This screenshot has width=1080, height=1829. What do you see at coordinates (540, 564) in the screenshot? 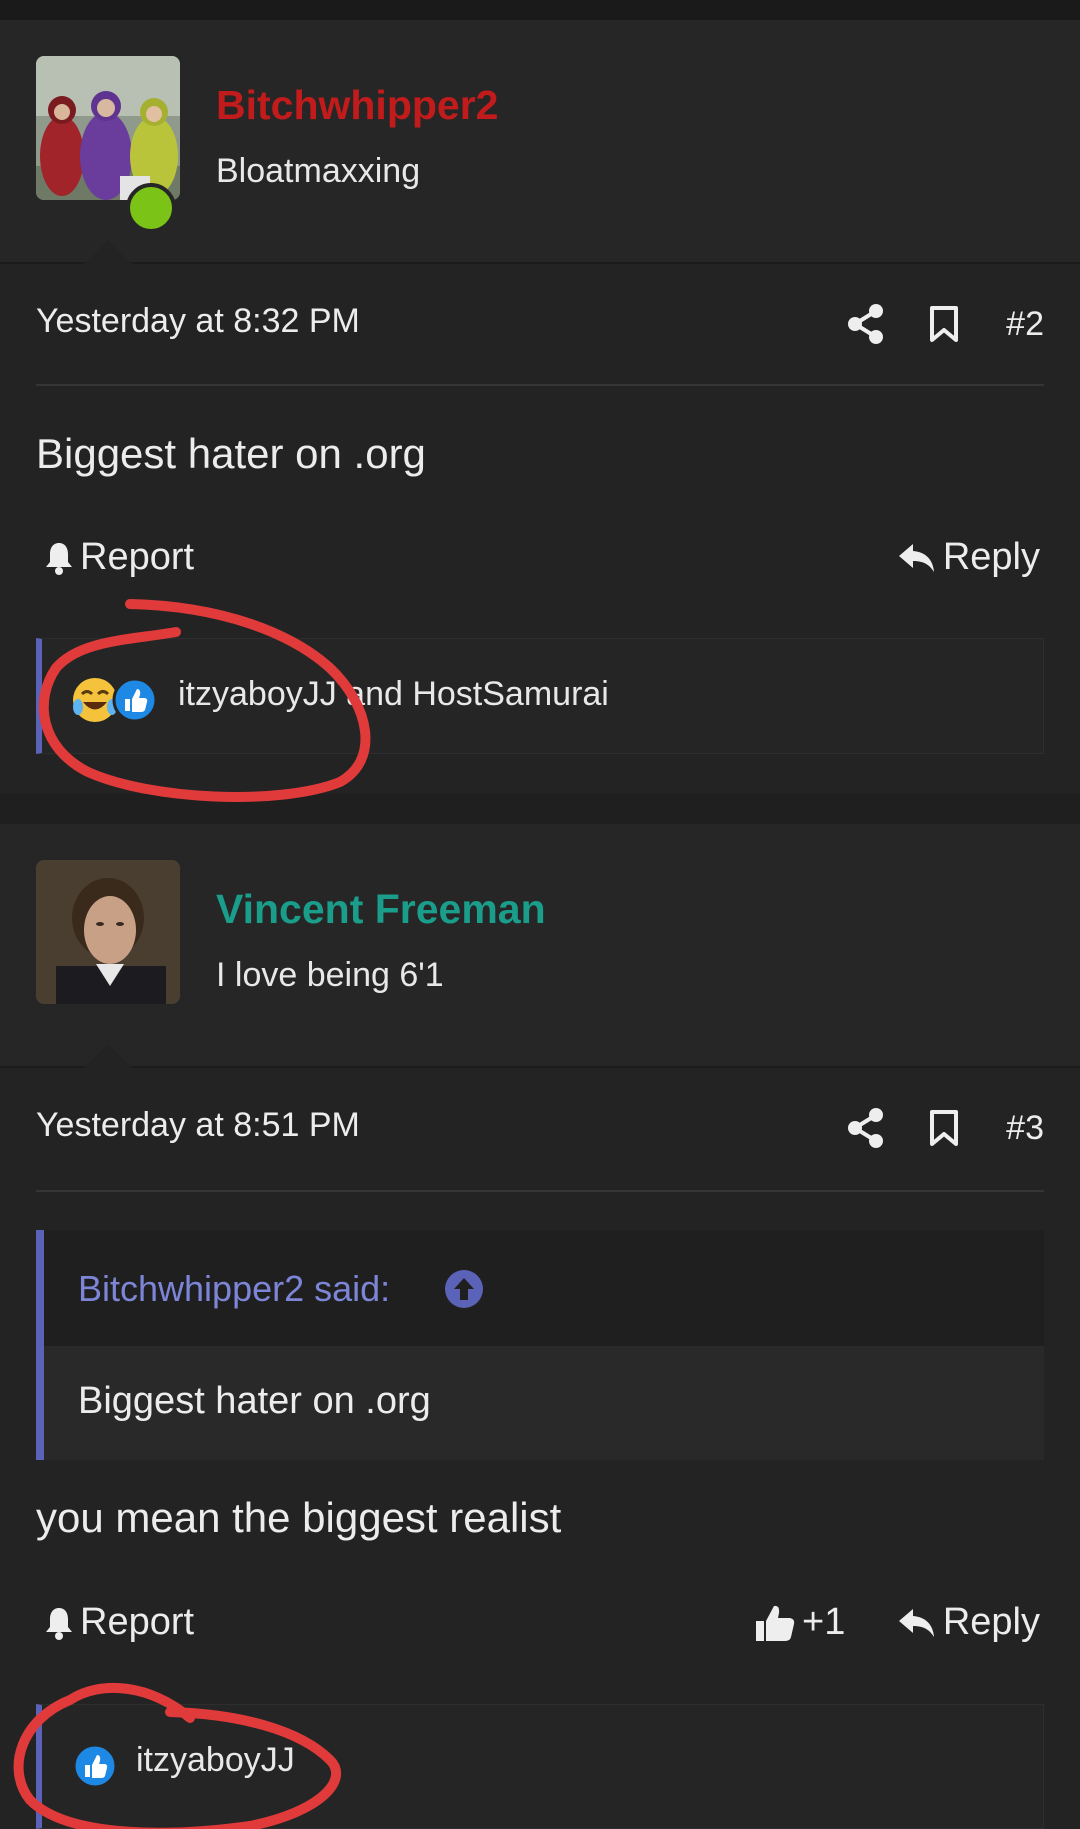
I see `post-actions: Report Reply` at bounding box center [540, 564].